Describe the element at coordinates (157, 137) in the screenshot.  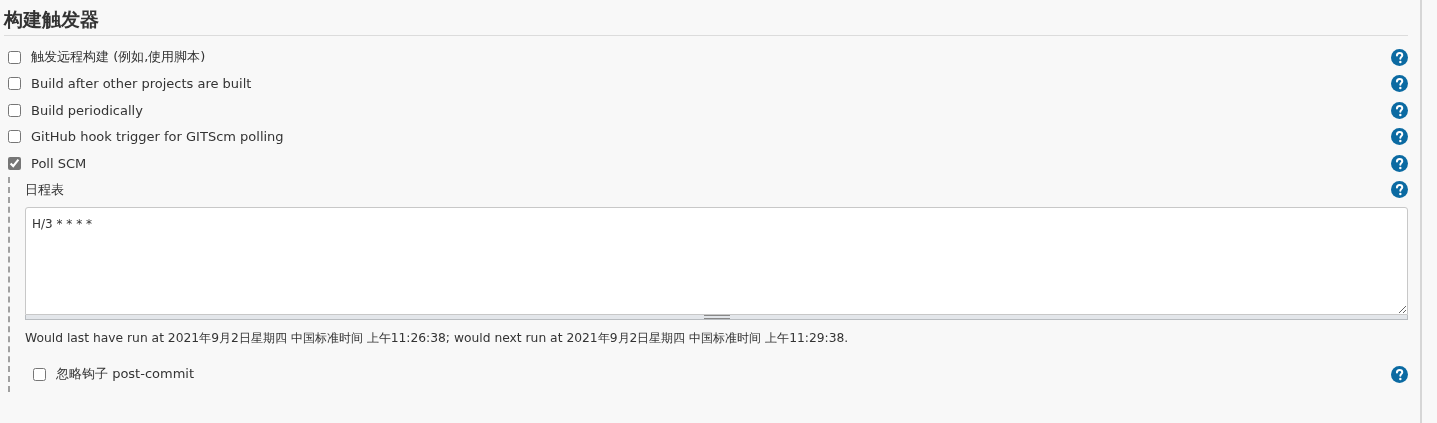
I see `checkbox-label: GitHub hook trigger for GITScm polling` at that location.